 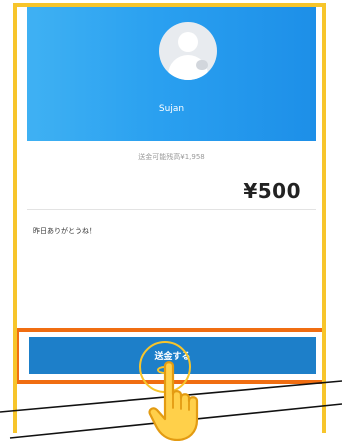 I want to click on user-name: Sujan, so click(x=171, y=109).